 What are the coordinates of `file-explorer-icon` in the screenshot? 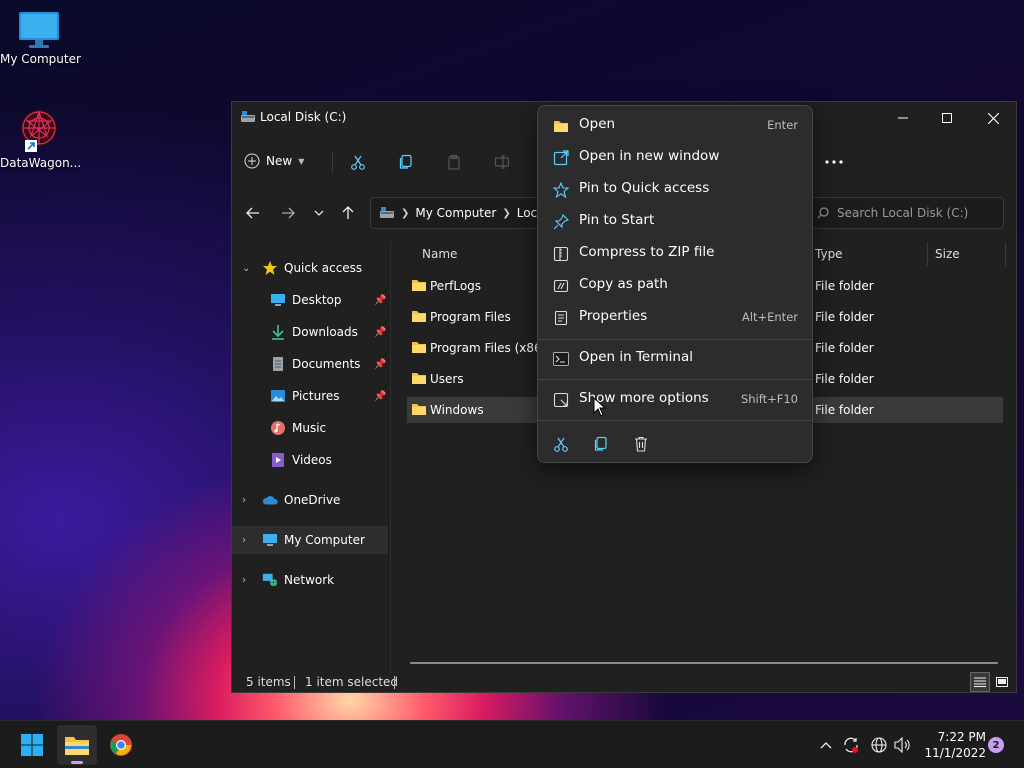 It's located at (77, 746).